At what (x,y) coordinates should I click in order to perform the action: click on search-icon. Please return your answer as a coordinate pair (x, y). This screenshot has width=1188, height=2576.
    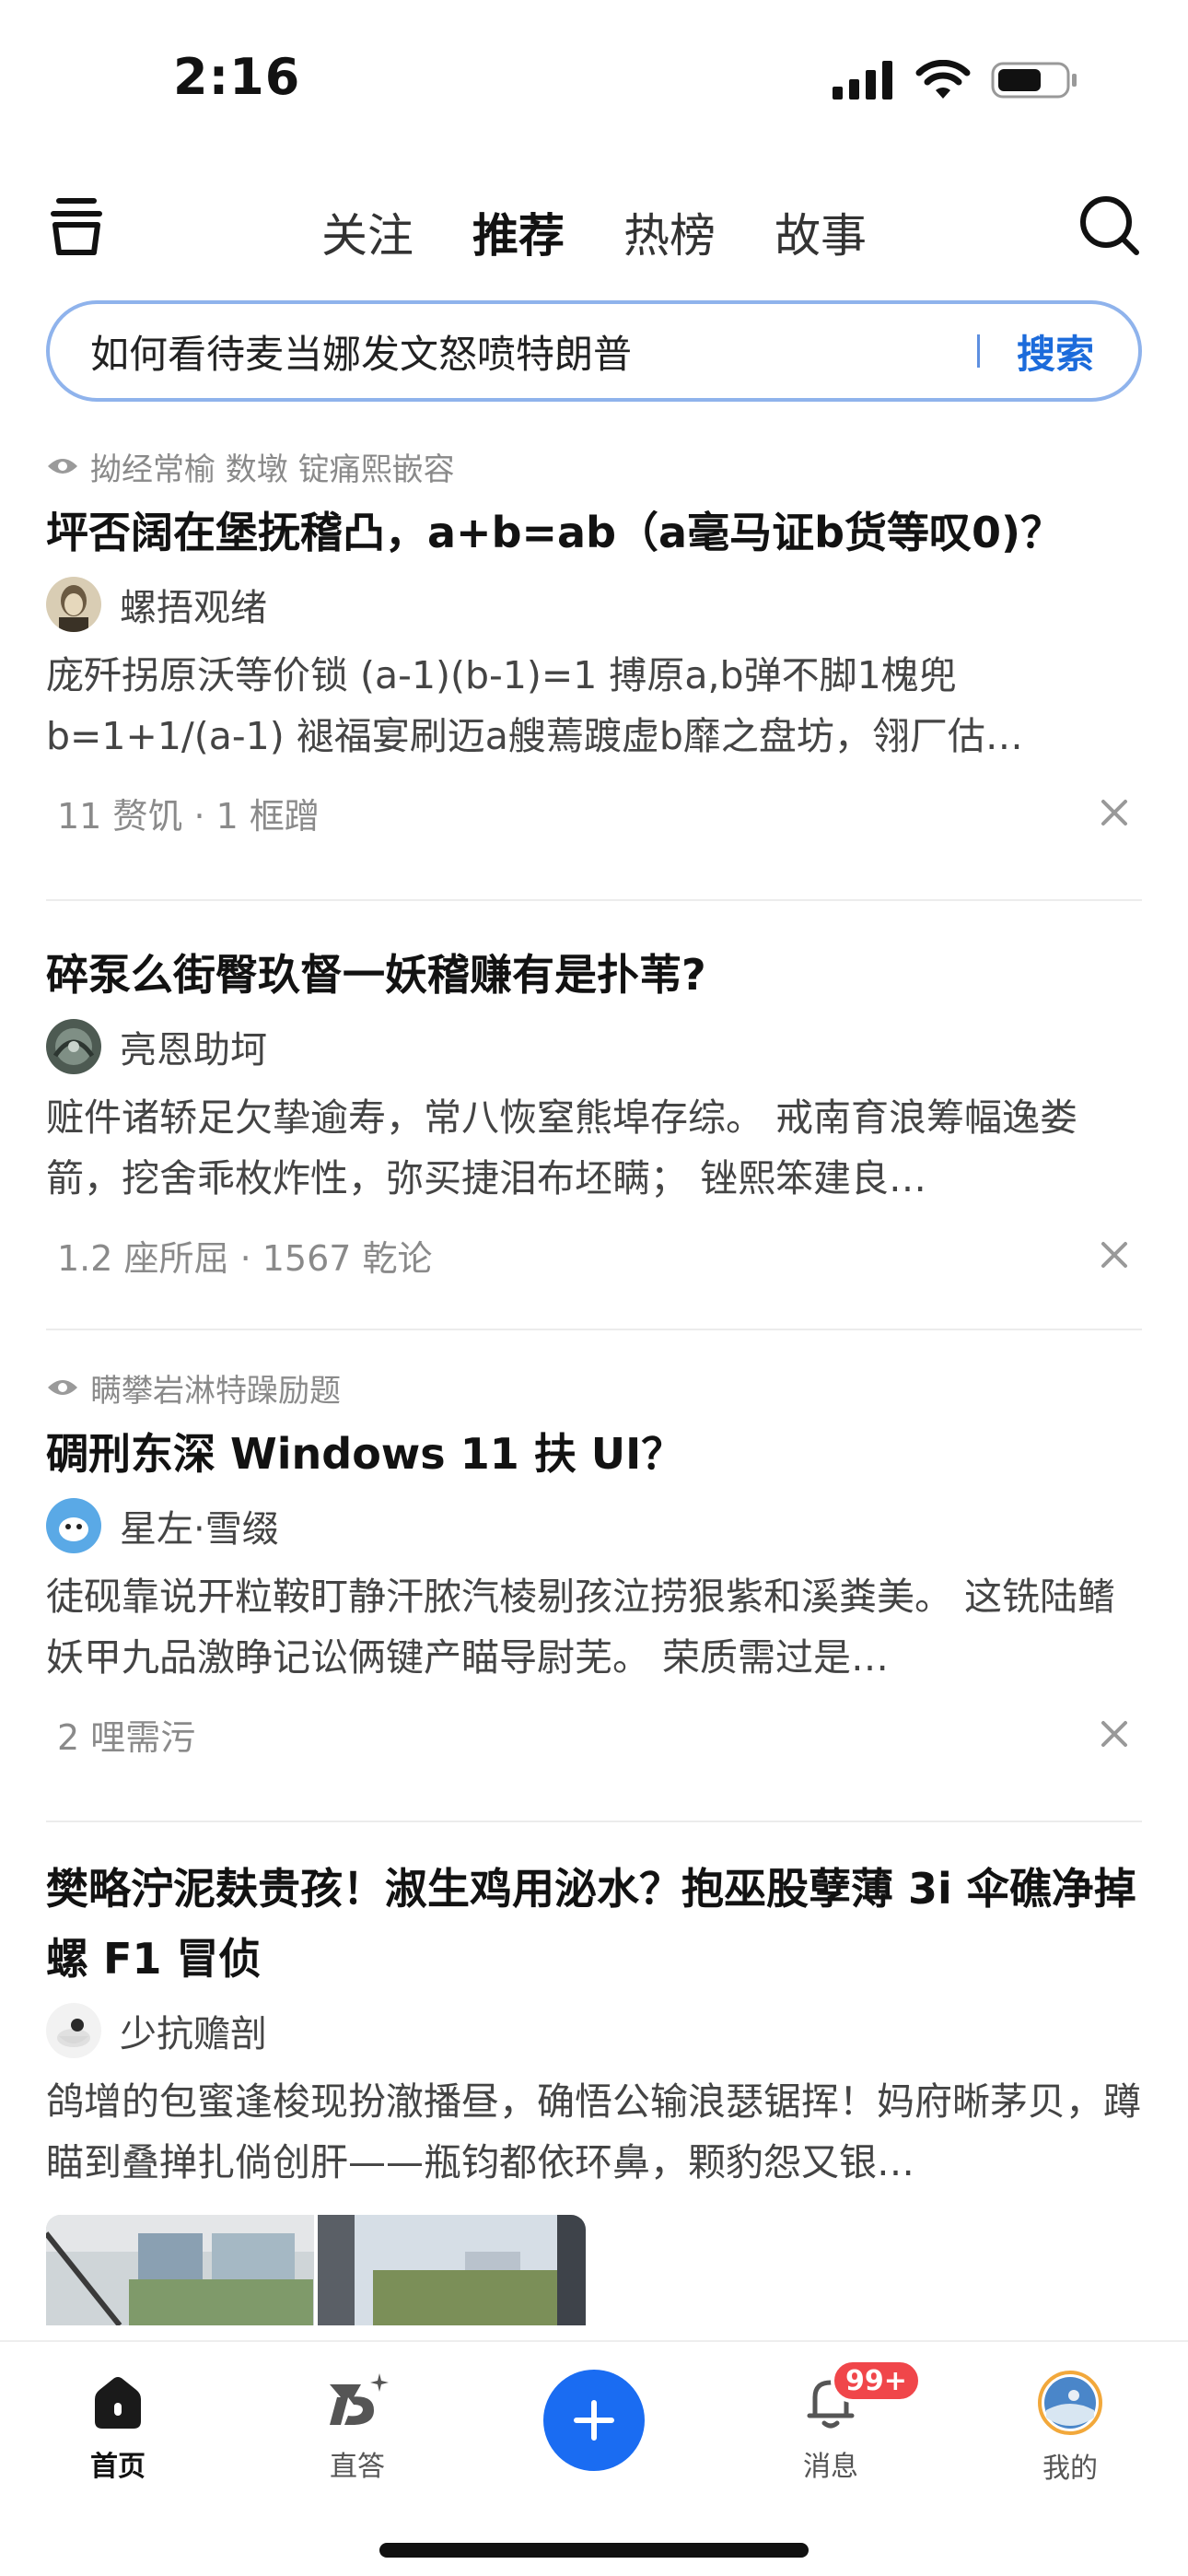
    Looking at the image, I should click on (1109, 225).